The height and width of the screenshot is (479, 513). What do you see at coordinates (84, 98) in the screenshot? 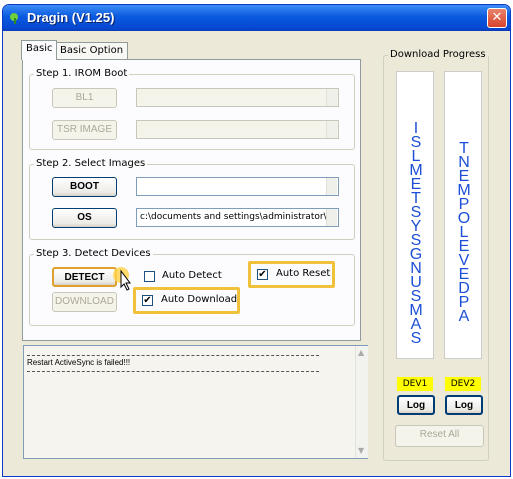
I see `bl1-button: BL1` at bounding box center [84, 98].